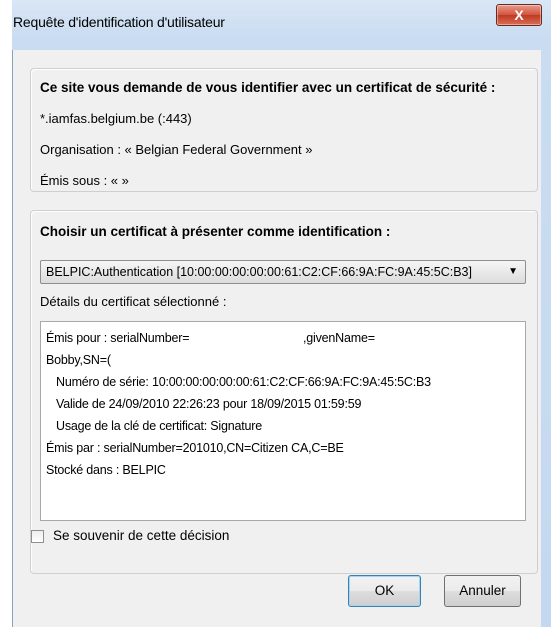 The image size is (551, 627). What do you see at coordinates (141, 535) in the screenshot?
I see `remember-label: Se souvenir de cette décision` at bounding box center [141, 535].